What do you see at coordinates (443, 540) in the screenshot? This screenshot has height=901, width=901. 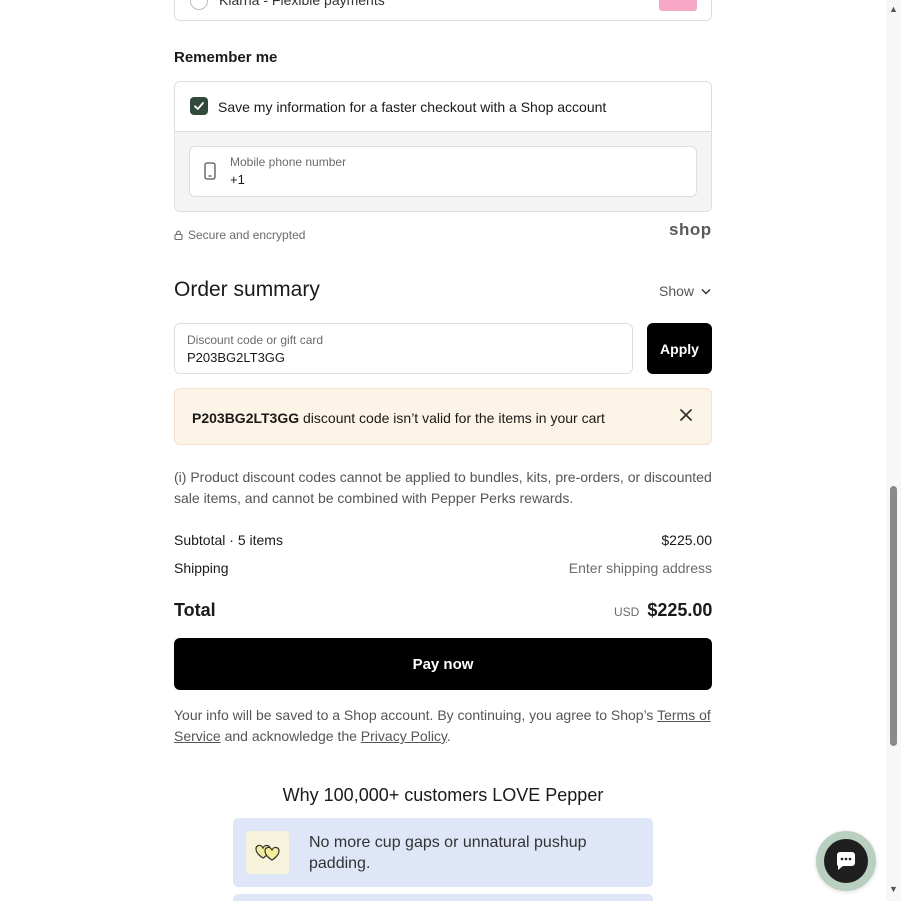 I see `subtotal-row: Subtotal · 5 items $225.00` at bounding box center [443, 540].